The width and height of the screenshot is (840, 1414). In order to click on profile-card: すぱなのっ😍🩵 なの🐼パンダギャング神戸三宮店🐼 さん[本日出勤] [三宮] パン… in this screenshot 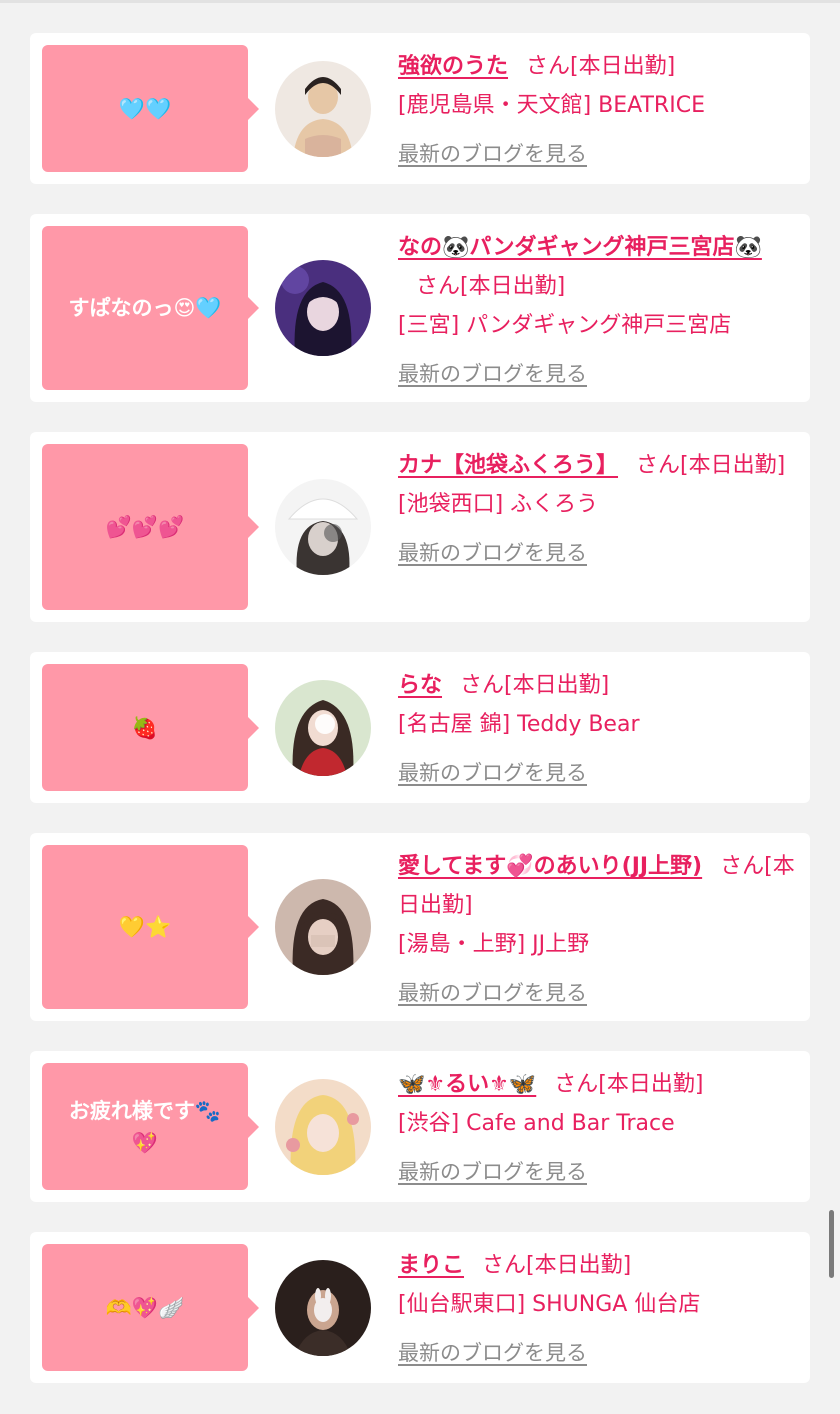, I will do `click(420, 308)`.